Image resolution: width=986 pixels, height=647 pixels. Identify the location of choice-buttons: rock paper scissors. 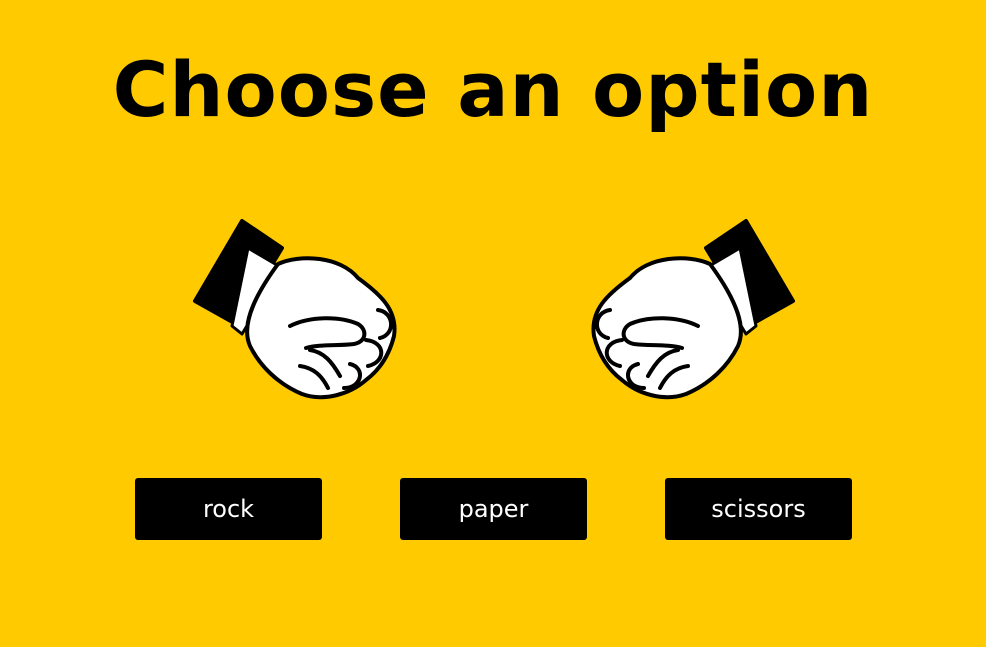
(493, 509).